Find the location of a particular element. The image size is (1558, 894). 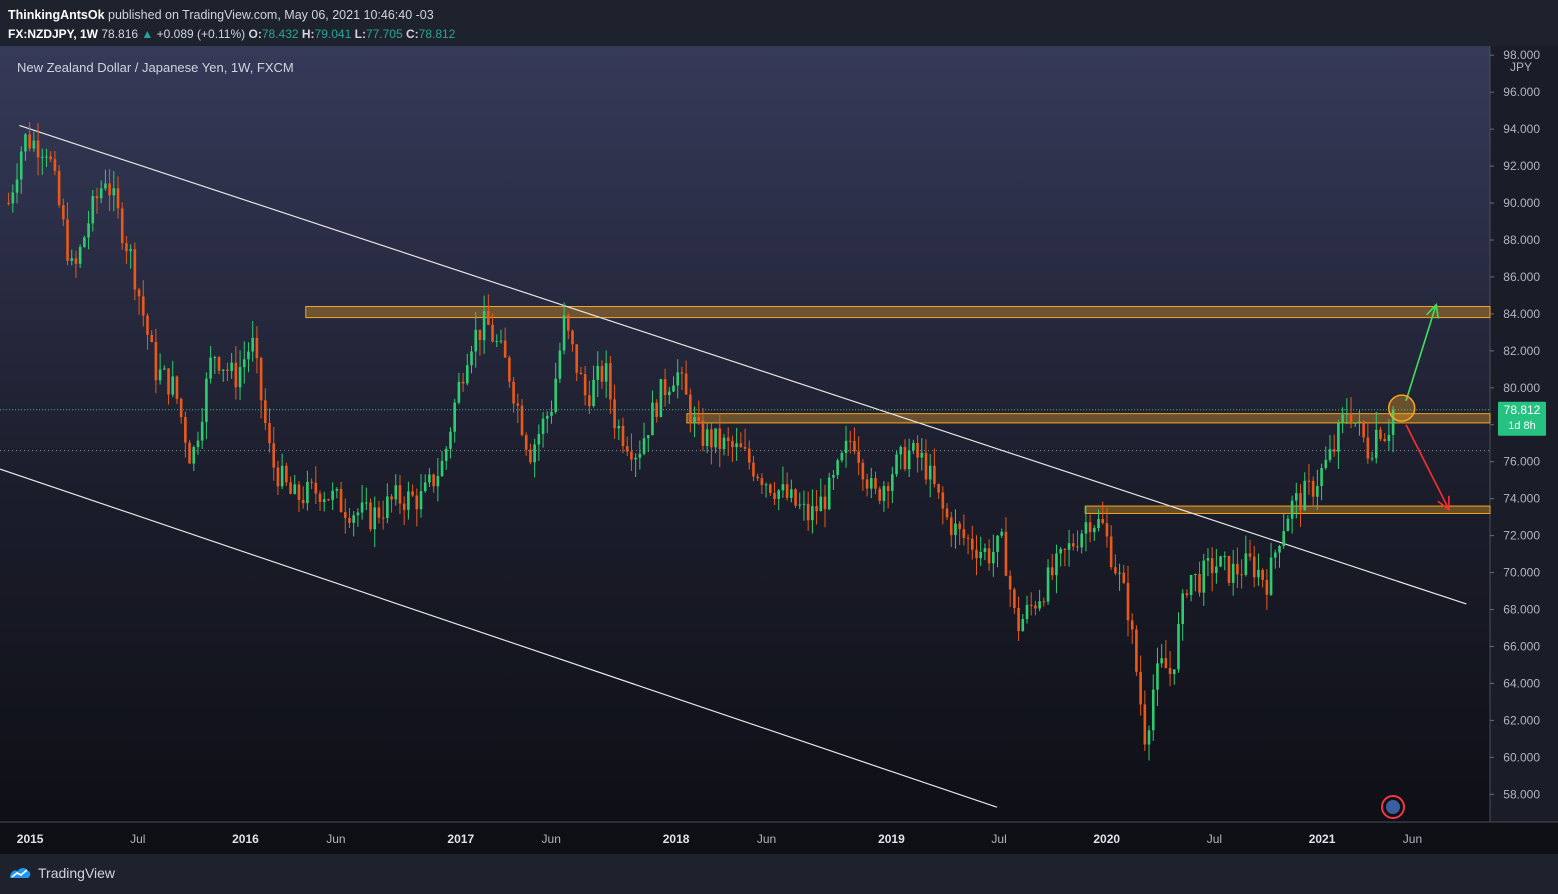

symbol-label: FX:NZDJPY, 1W is located at coordinates (53, 34).